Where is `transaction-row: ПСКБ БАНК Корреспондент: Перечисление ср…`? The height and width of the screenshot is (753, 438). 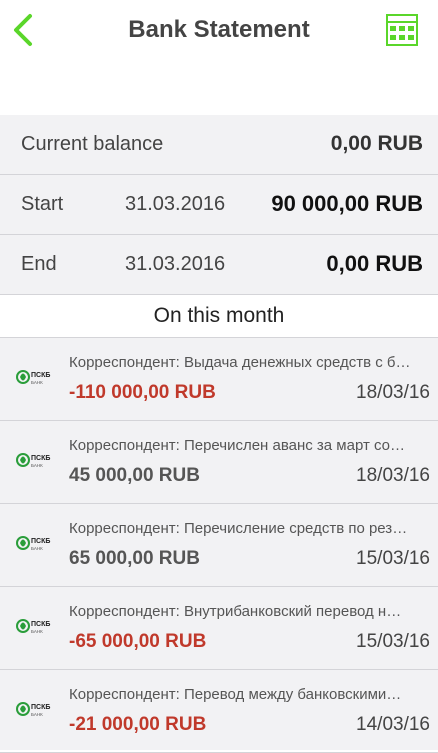 transaction-row: ПСКБ БАНК Корреспондент: Перечисление ср… is located at coordinates (219, 545).